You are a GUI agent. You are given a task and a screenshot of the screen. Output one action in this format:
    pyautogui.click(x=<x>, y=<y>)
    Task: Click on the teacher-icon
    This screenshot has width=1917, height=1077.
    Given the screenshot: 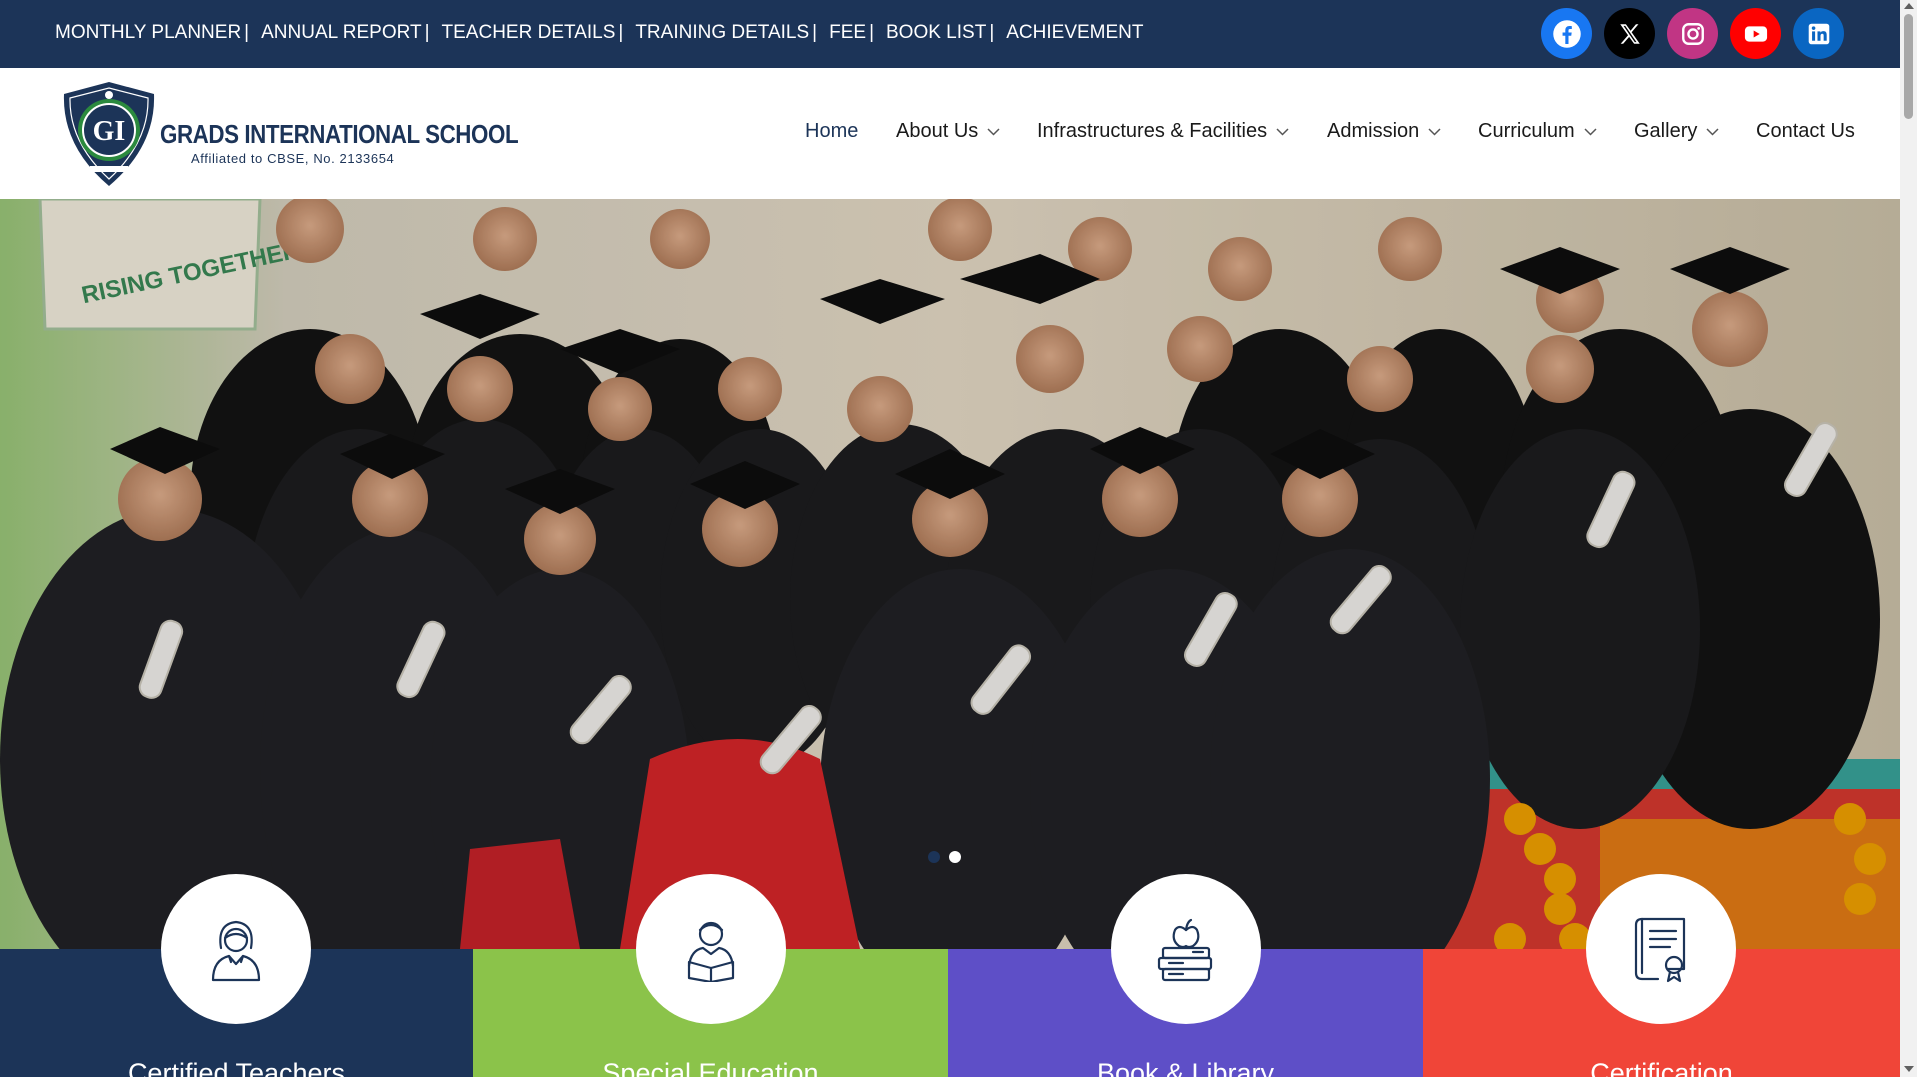 What is the action you would take?
    pyautogui.click(x=236, y=949)
    